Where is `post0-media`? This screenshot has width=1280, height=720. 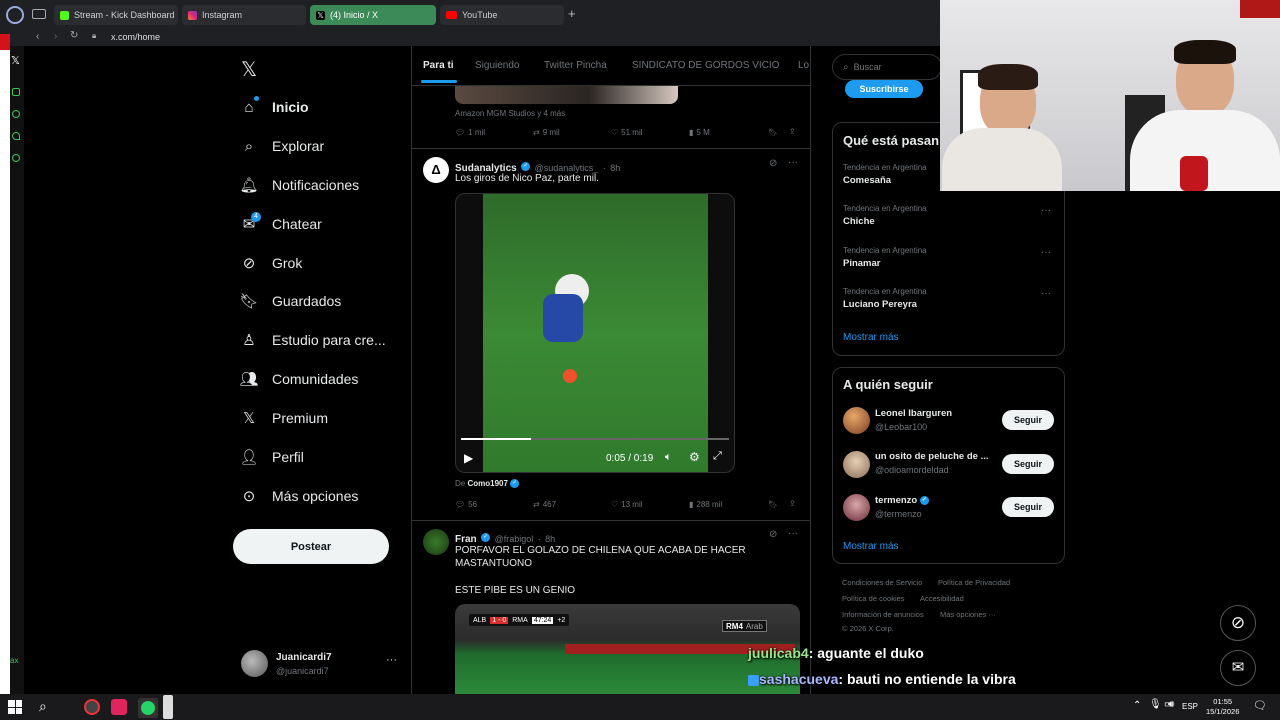
post0-media is located at coordinates (566, 95).